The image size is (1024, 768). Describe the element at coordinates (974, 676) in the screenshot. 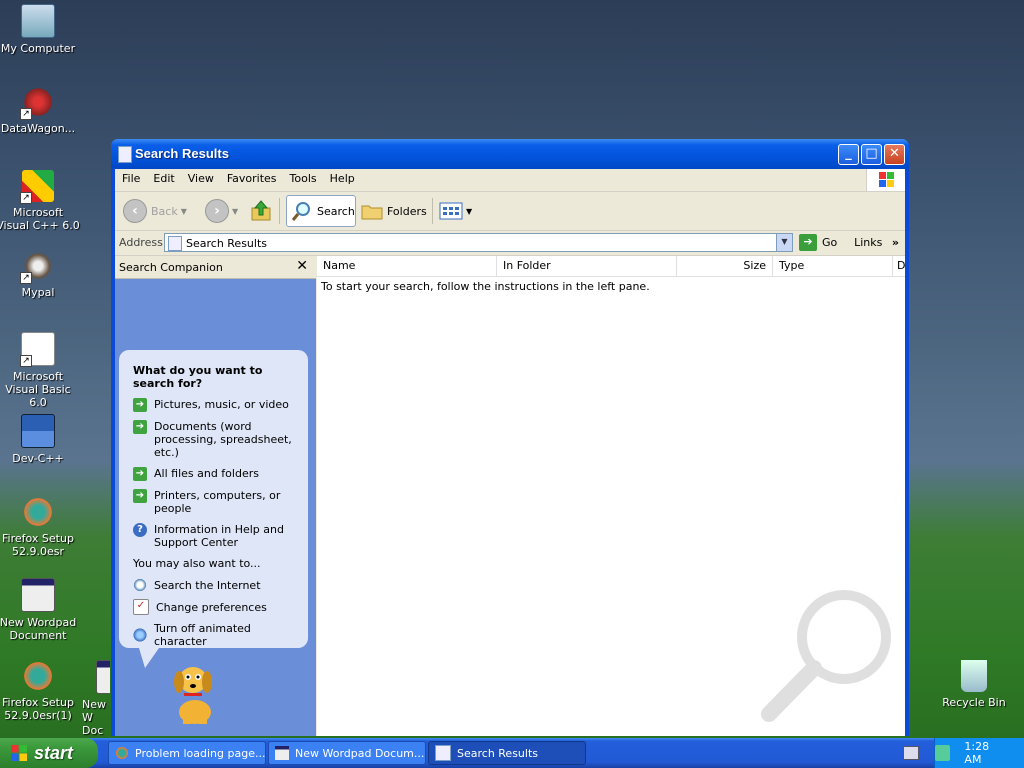

I see `recycle-bin-icon` at that location.